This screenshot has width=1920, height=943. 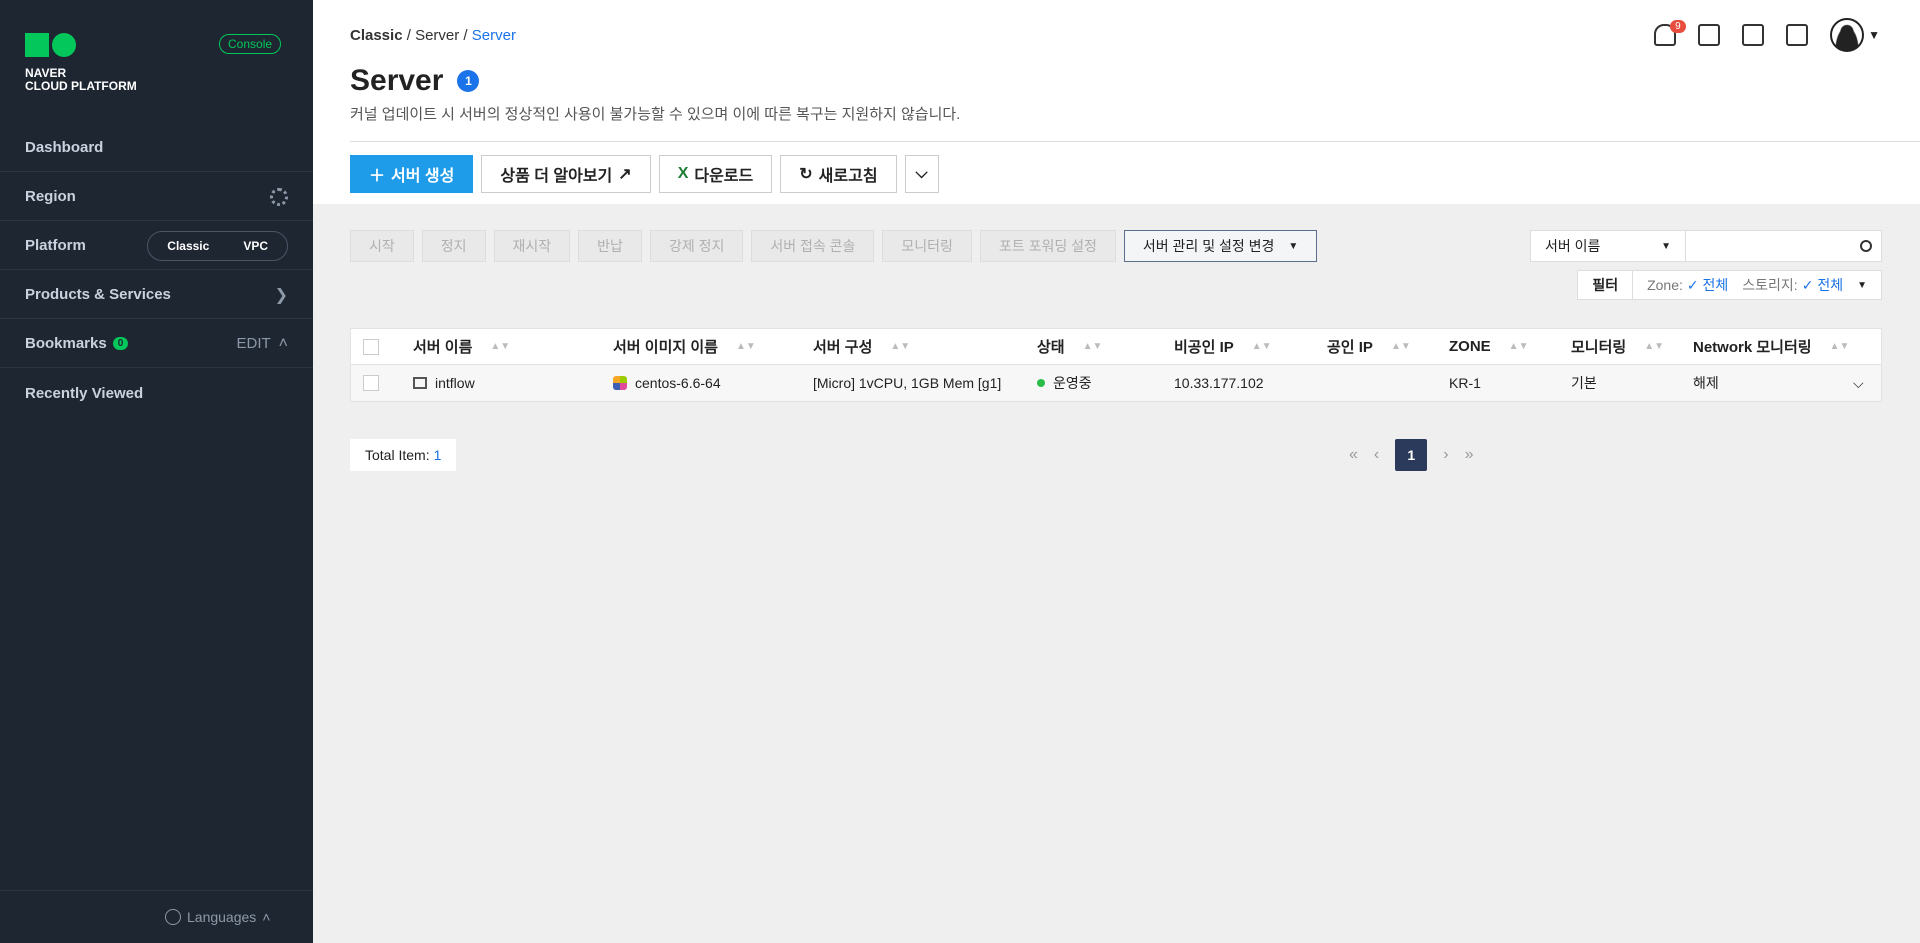 I want to click on storage-filter-value: ✓ 전체, so click(x=1822, y=285).